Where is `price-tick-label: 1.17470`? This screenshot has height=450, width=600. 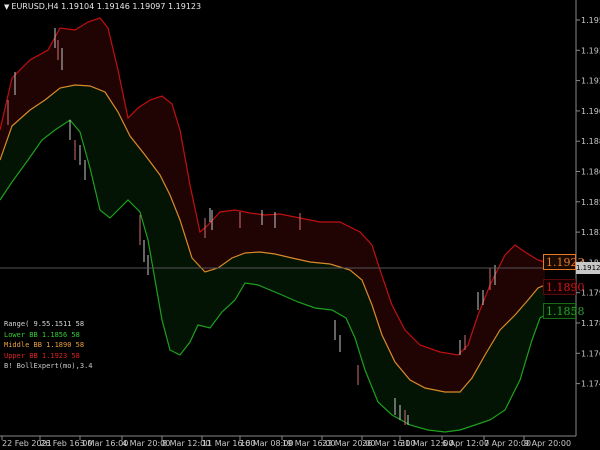 price-tick-label: 1.17470 is located at coordinates (590, 384).